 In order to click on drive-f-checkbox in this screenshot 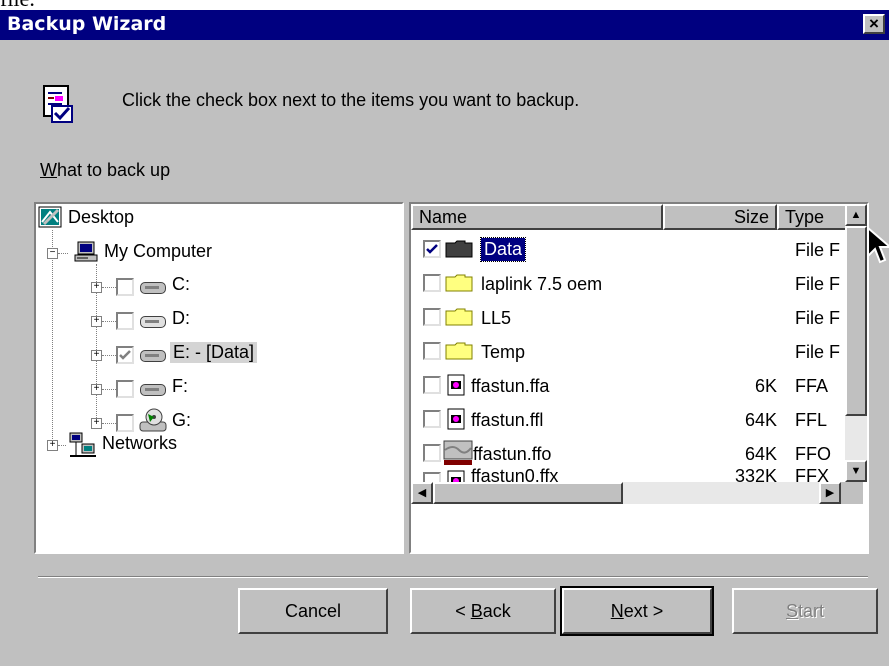, I will do `click(125, 389)`.